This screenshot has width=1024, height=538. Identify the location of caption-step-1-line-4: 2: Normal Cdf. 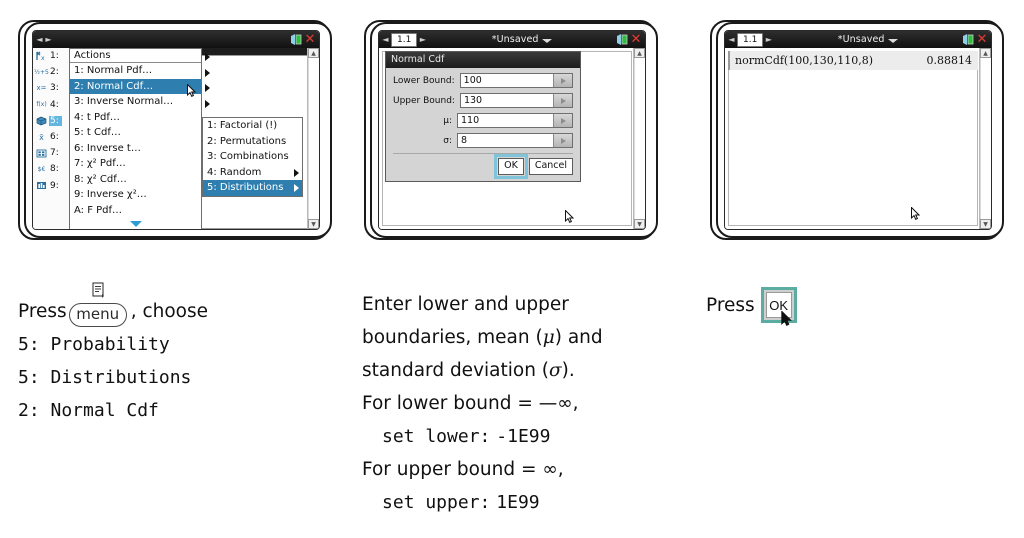
(88, 410).